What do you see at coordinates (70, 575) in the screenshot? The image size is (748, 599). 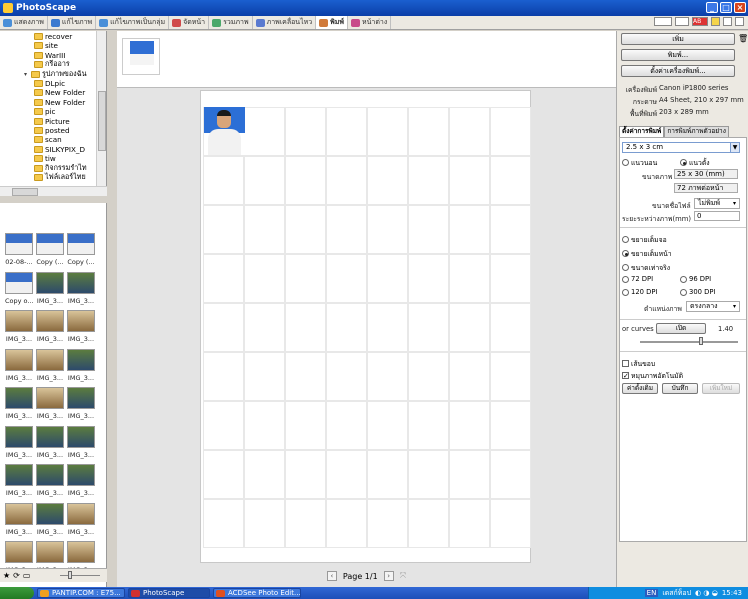 I see `zoom-slider-knob` at bounding box center [70, 575].